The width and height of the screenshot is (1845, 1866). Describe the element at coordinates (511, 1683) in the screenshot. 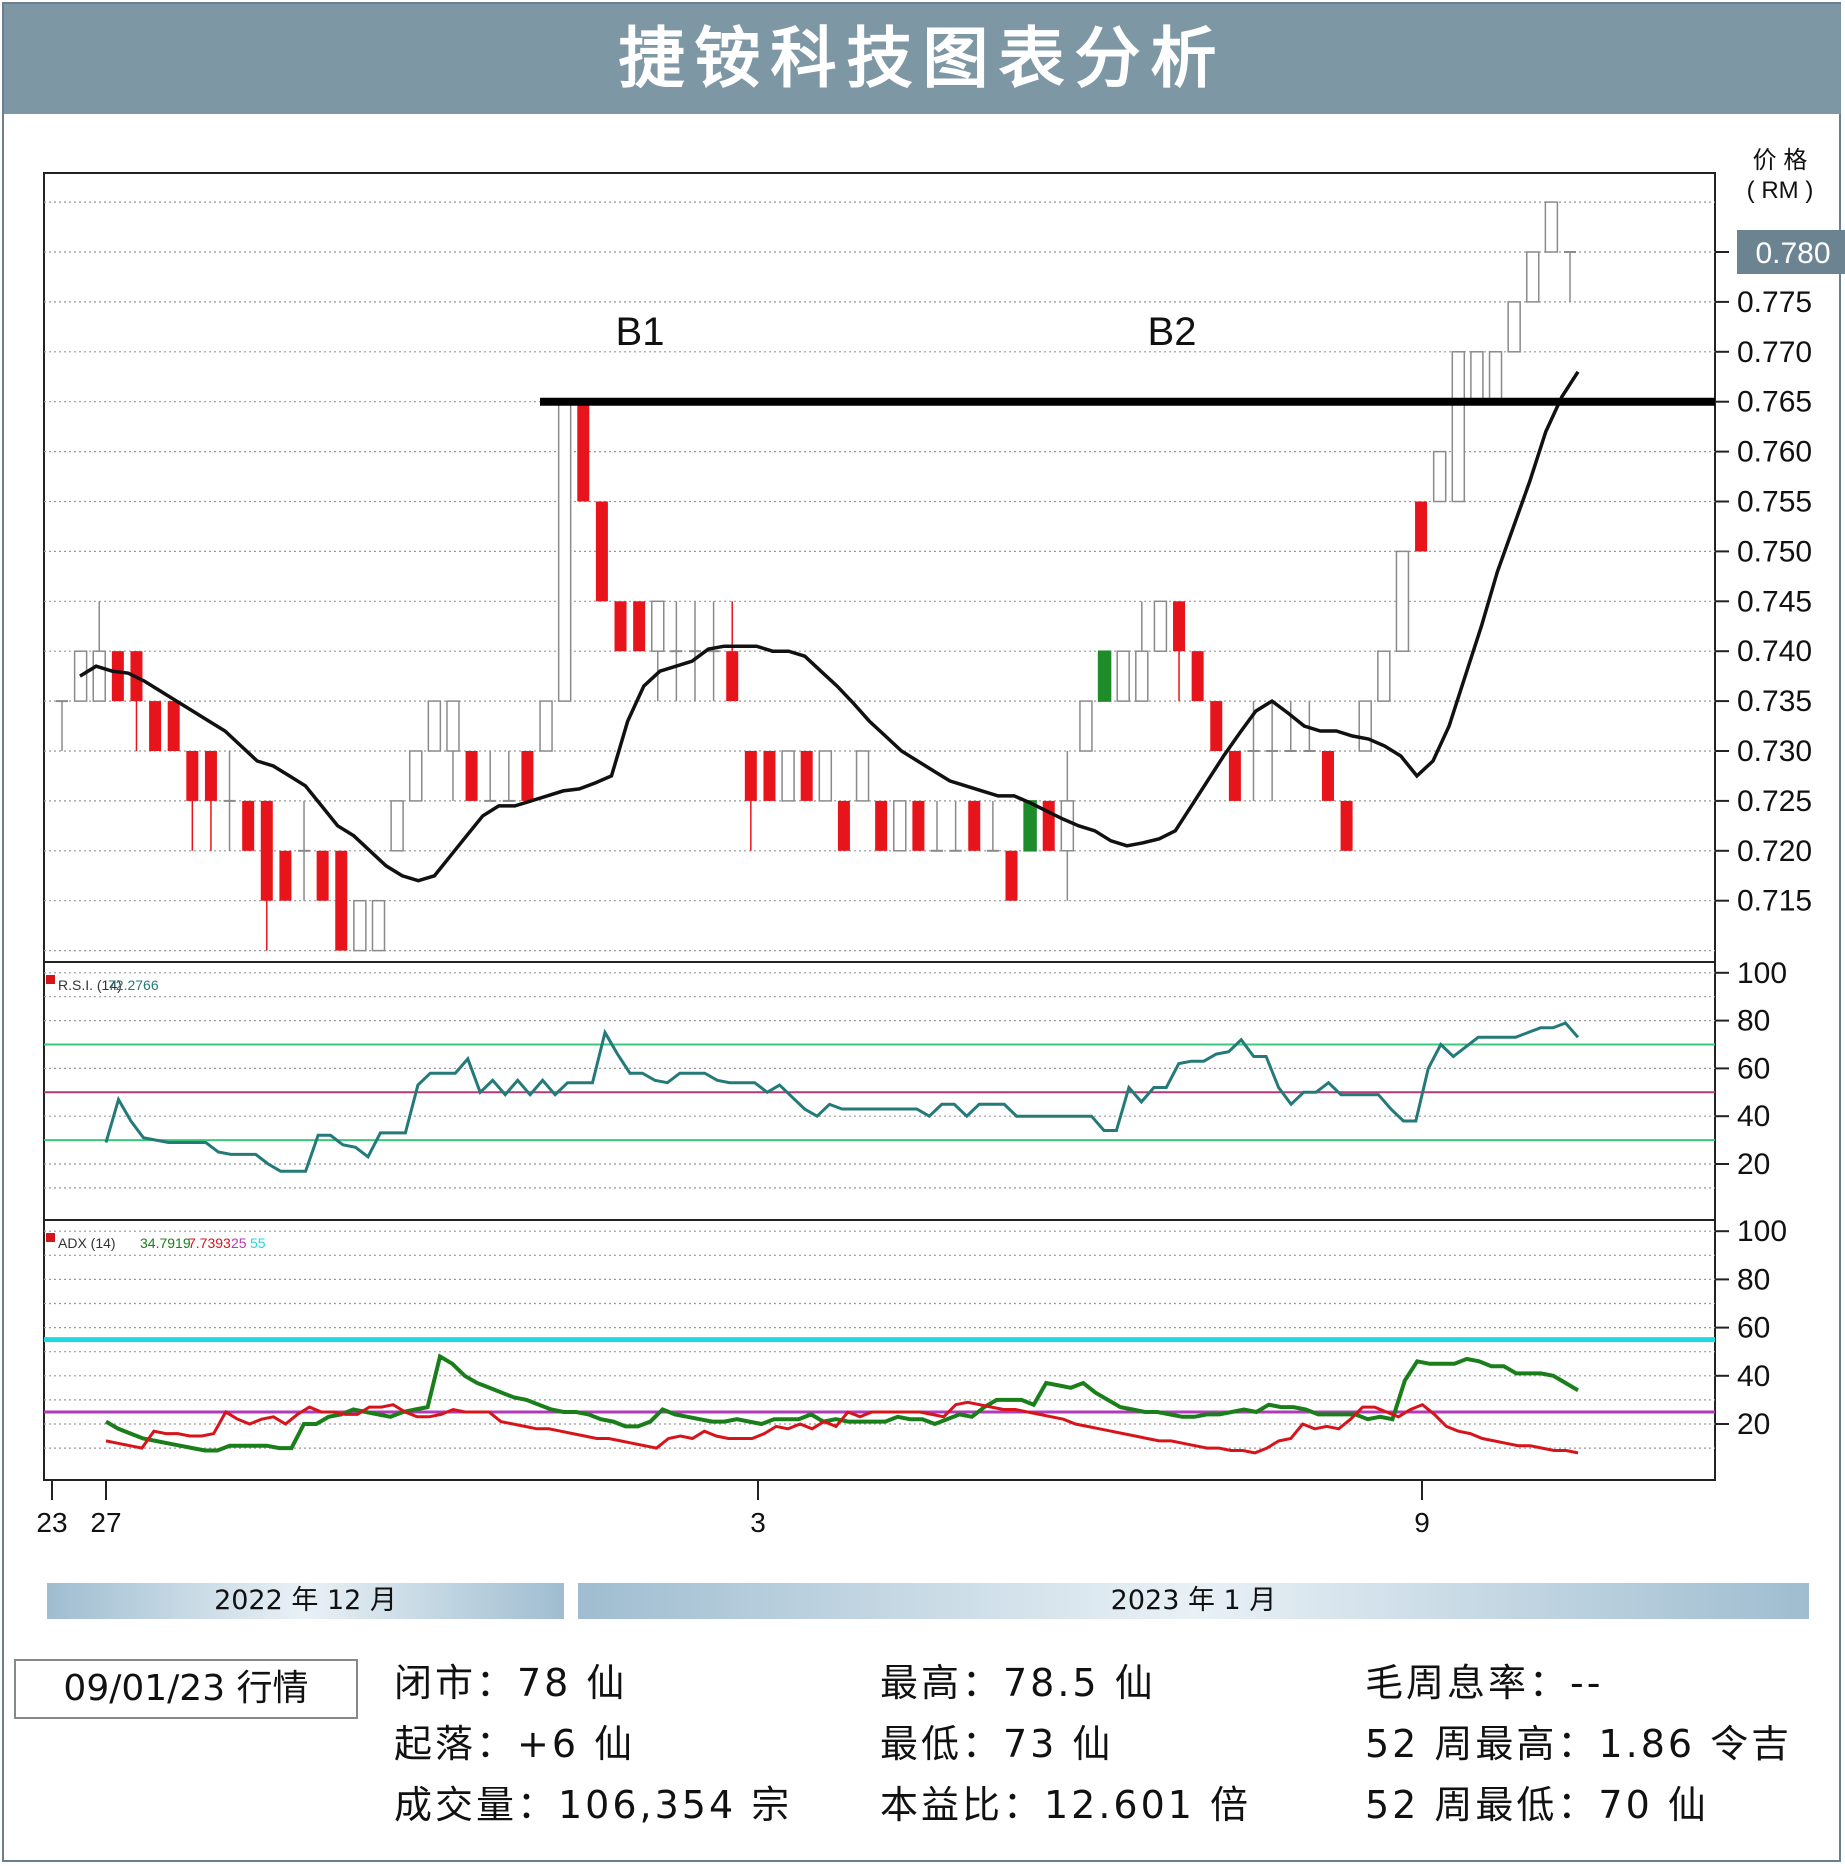

I see `stat-close: 闭市：78 仙` at that location.